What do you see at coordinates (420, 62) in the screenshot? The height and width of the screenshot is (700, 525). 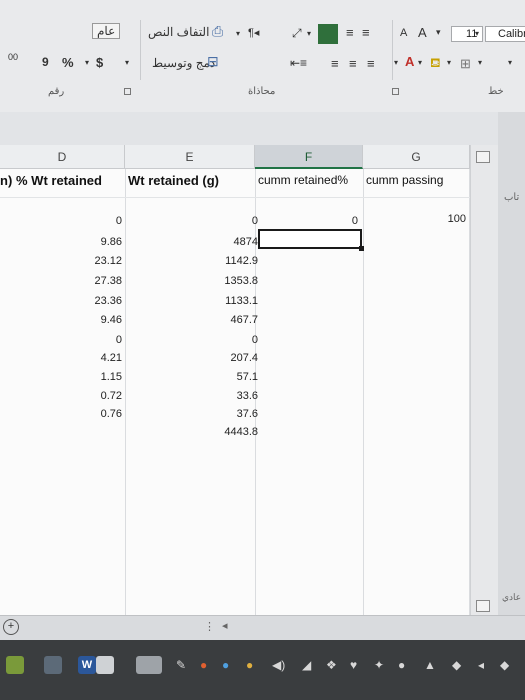 I see `font-color-dropdown-icon: ▾` at bounding box center [420, 62].